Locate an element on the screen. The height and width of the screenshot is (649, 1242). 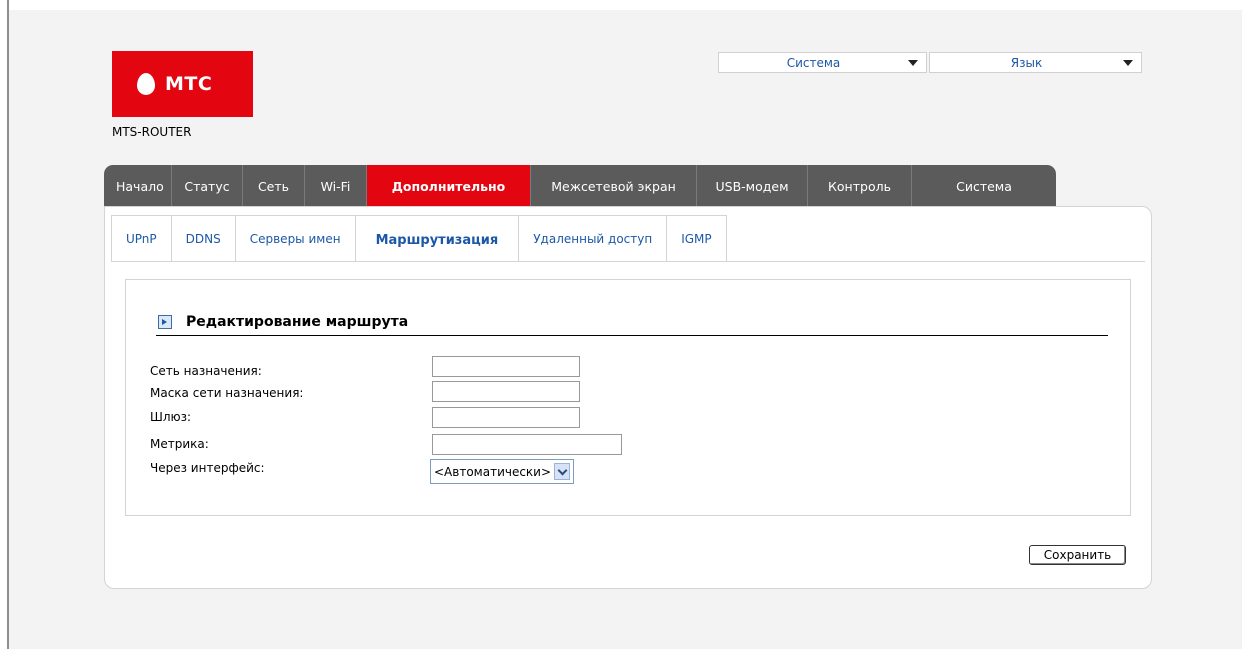
interface-label: Через интерфейс: is located at coordinates (207, 468).